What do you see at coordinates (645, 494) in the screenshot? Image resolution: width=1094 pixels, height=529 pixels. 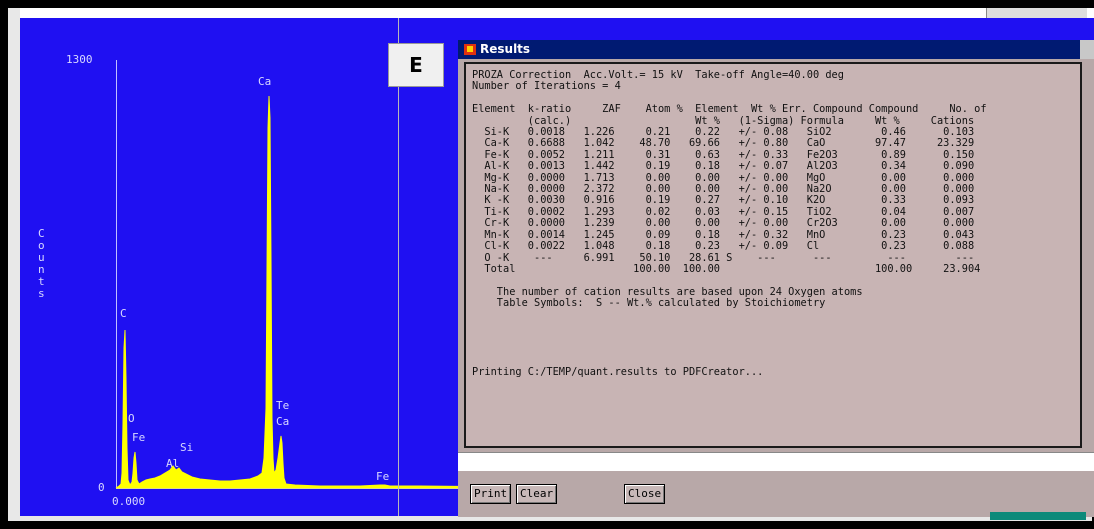 I see `close-button: Close` at bounding box center [645, 494].